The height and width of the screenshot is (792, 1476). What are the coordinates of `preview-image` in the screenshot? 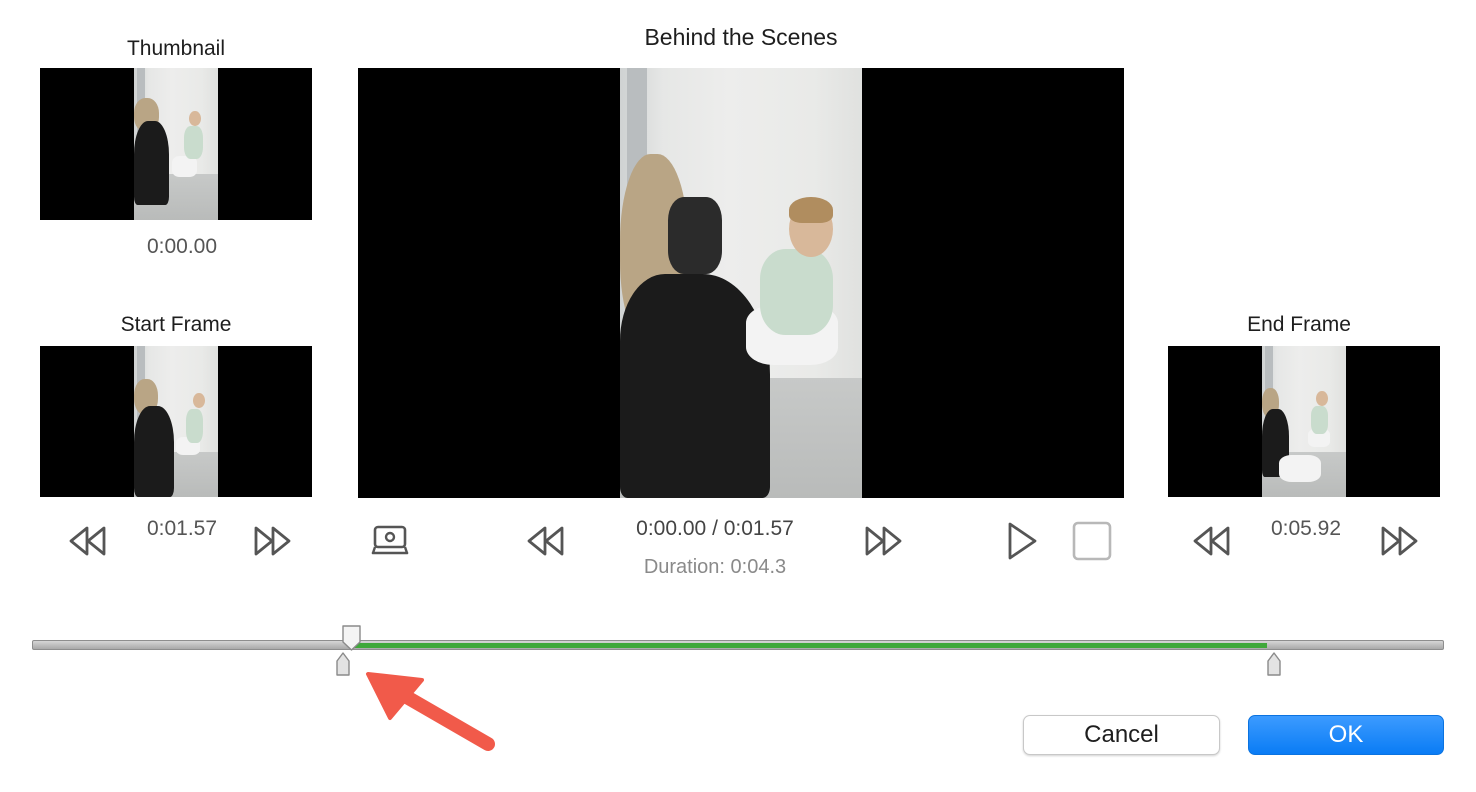 It's located at (741, 283).